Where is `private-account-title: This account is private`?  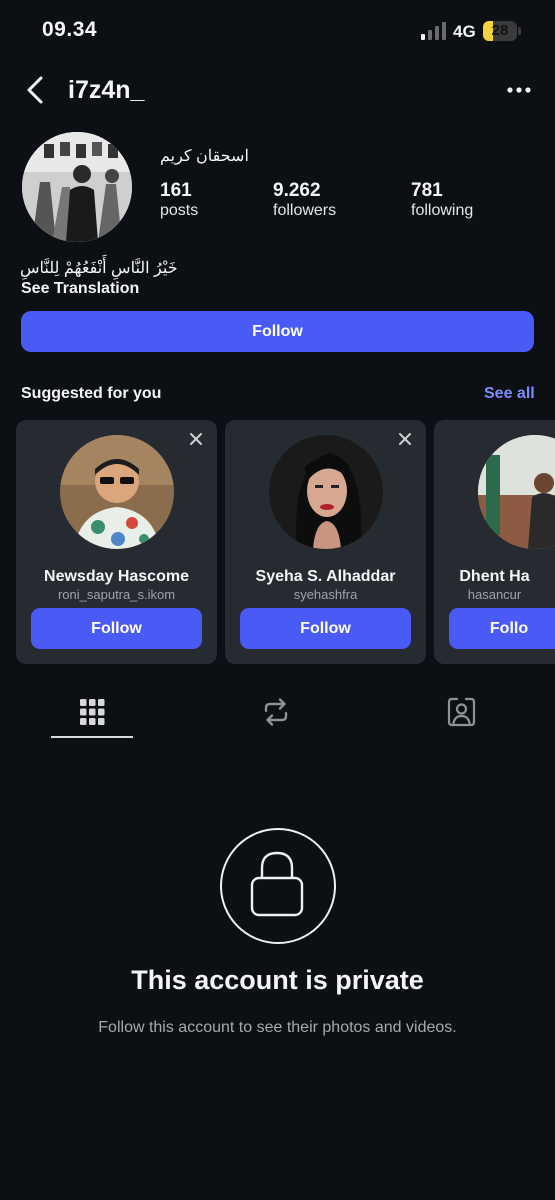 private-account-title: This account is private is located at coordinates (277, 980).